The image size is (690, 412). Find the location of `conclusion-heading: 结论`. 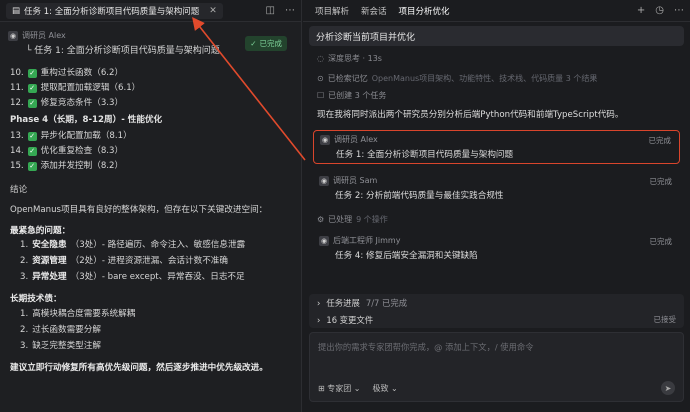

conclusion-heading: 结论 is located at coordinates (19, 190).